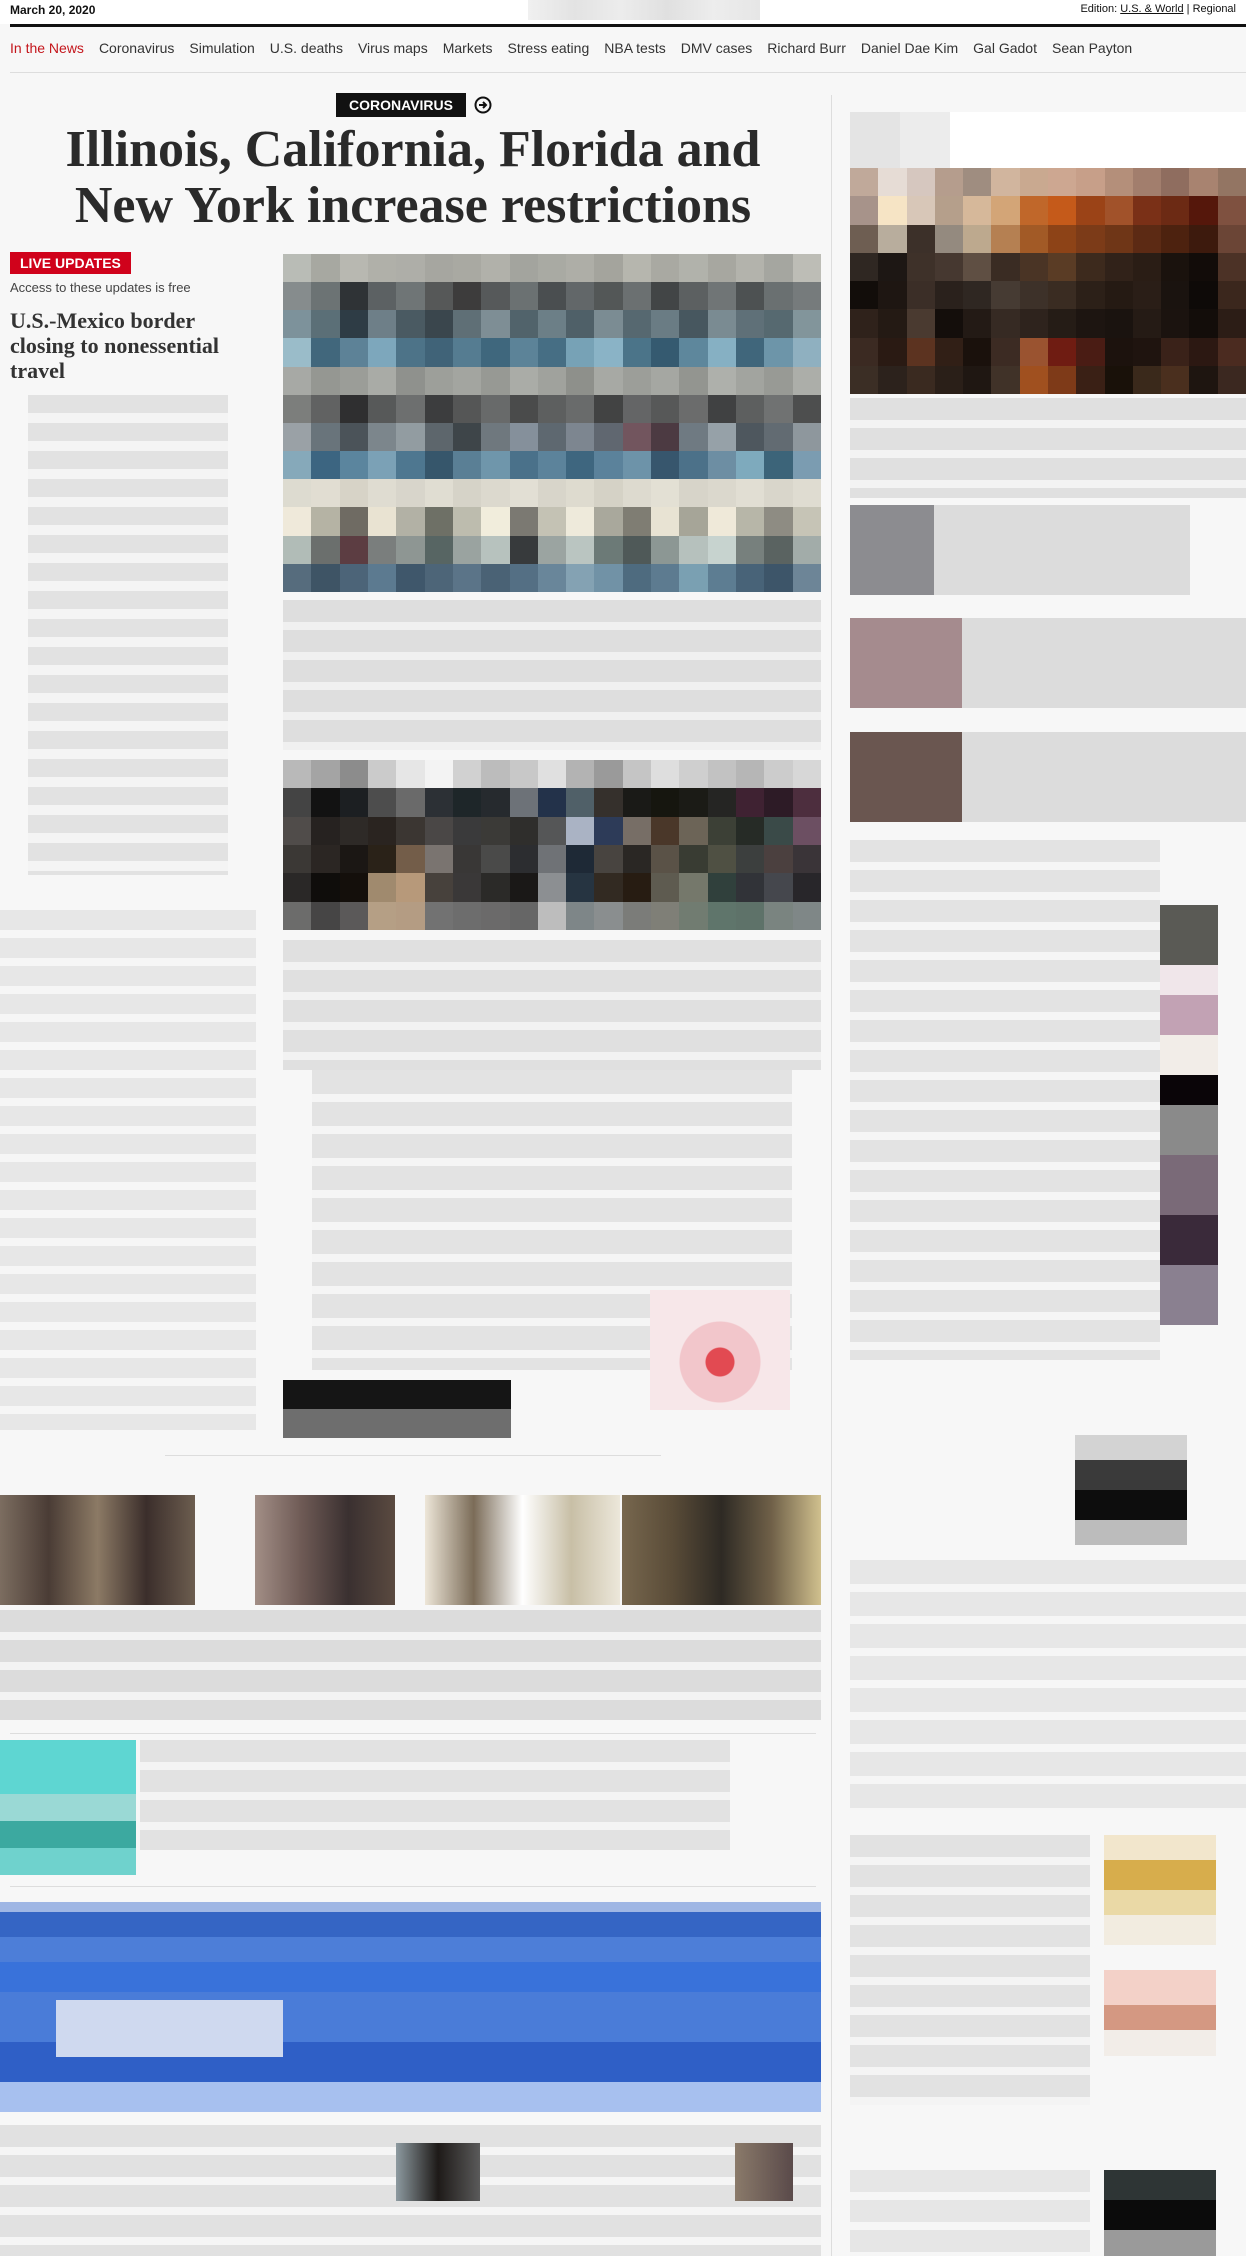  Describe the element at coordinates (413, 1455) in the screenshot. I see `section-divider` at that location.